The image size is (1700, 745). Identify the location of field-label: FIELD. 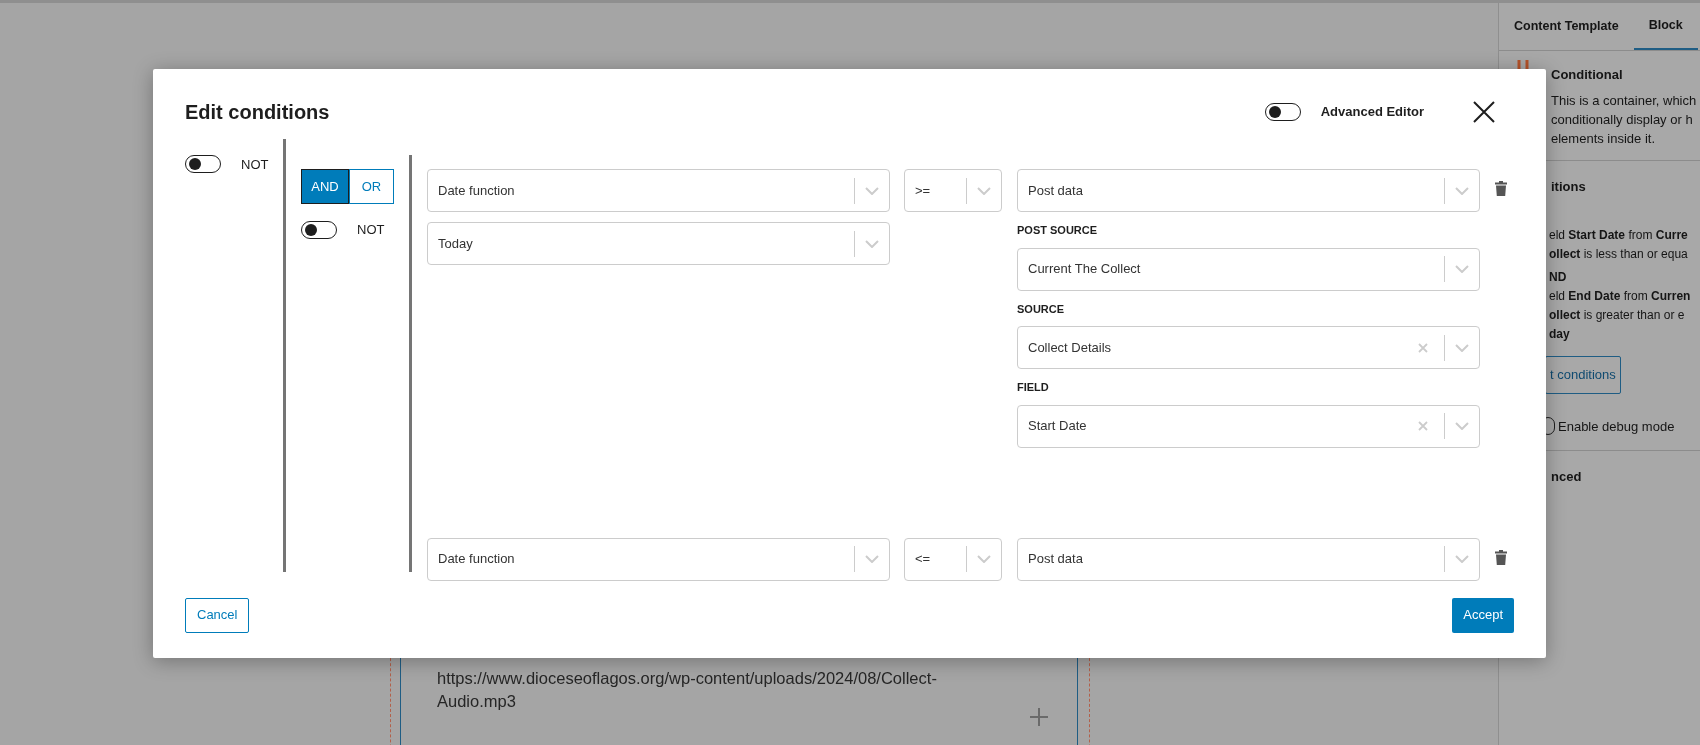
(1033, 387).